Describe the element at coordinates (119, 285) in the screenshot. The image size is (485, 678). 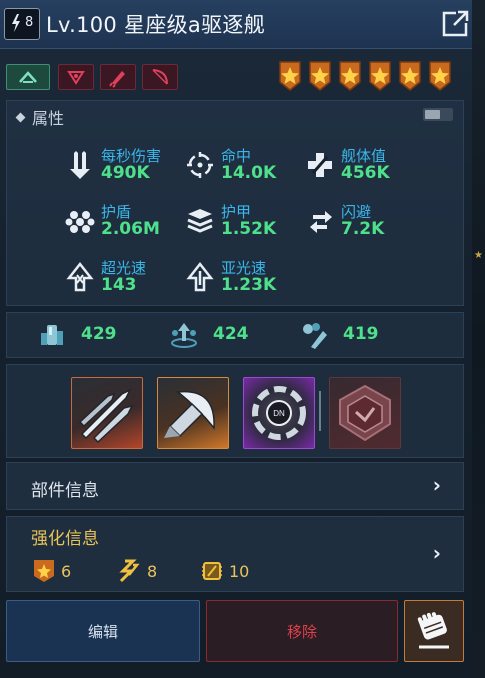
I see `stat-value: 143` at that location.